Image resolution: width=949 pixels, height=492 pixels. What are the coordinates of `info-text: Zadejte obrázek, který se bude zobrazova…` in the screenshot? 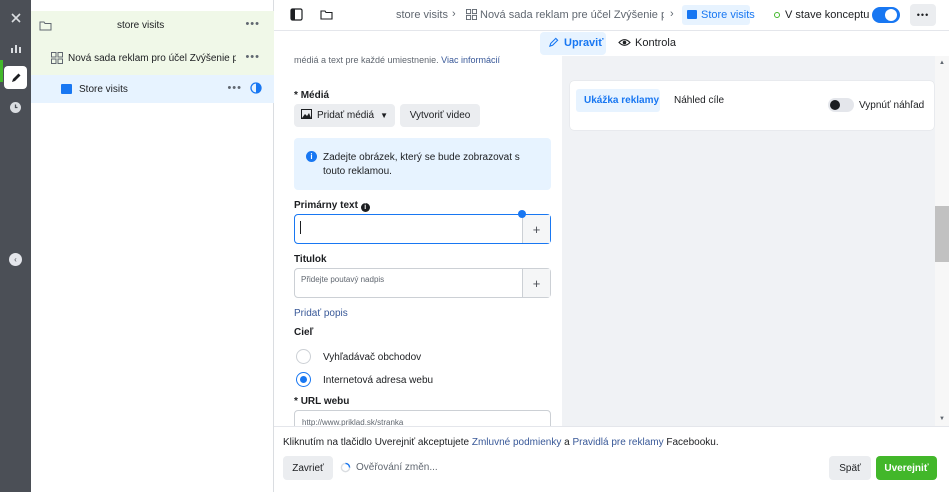 It's located at (421, 164).